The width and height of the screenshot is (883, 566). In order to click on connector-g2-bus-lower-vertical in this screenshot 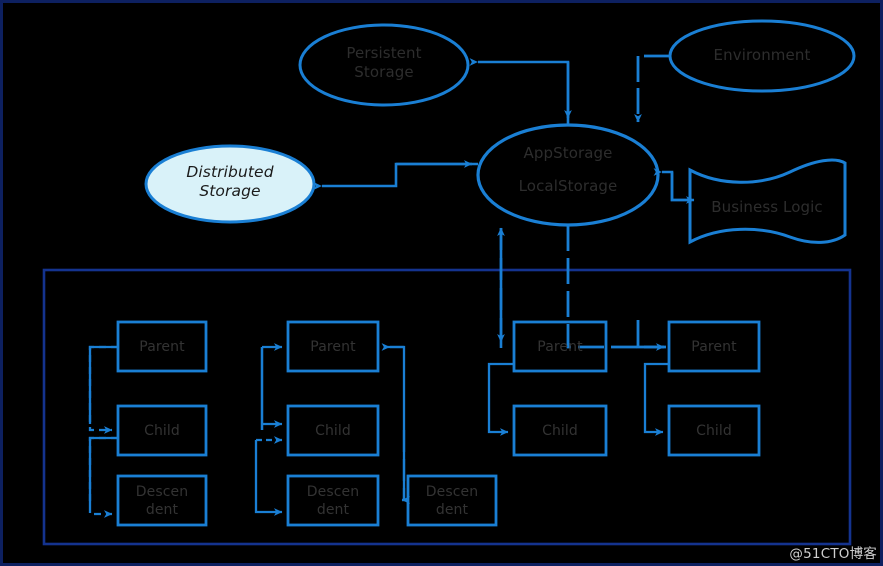, I will do `click(268, 478)`.